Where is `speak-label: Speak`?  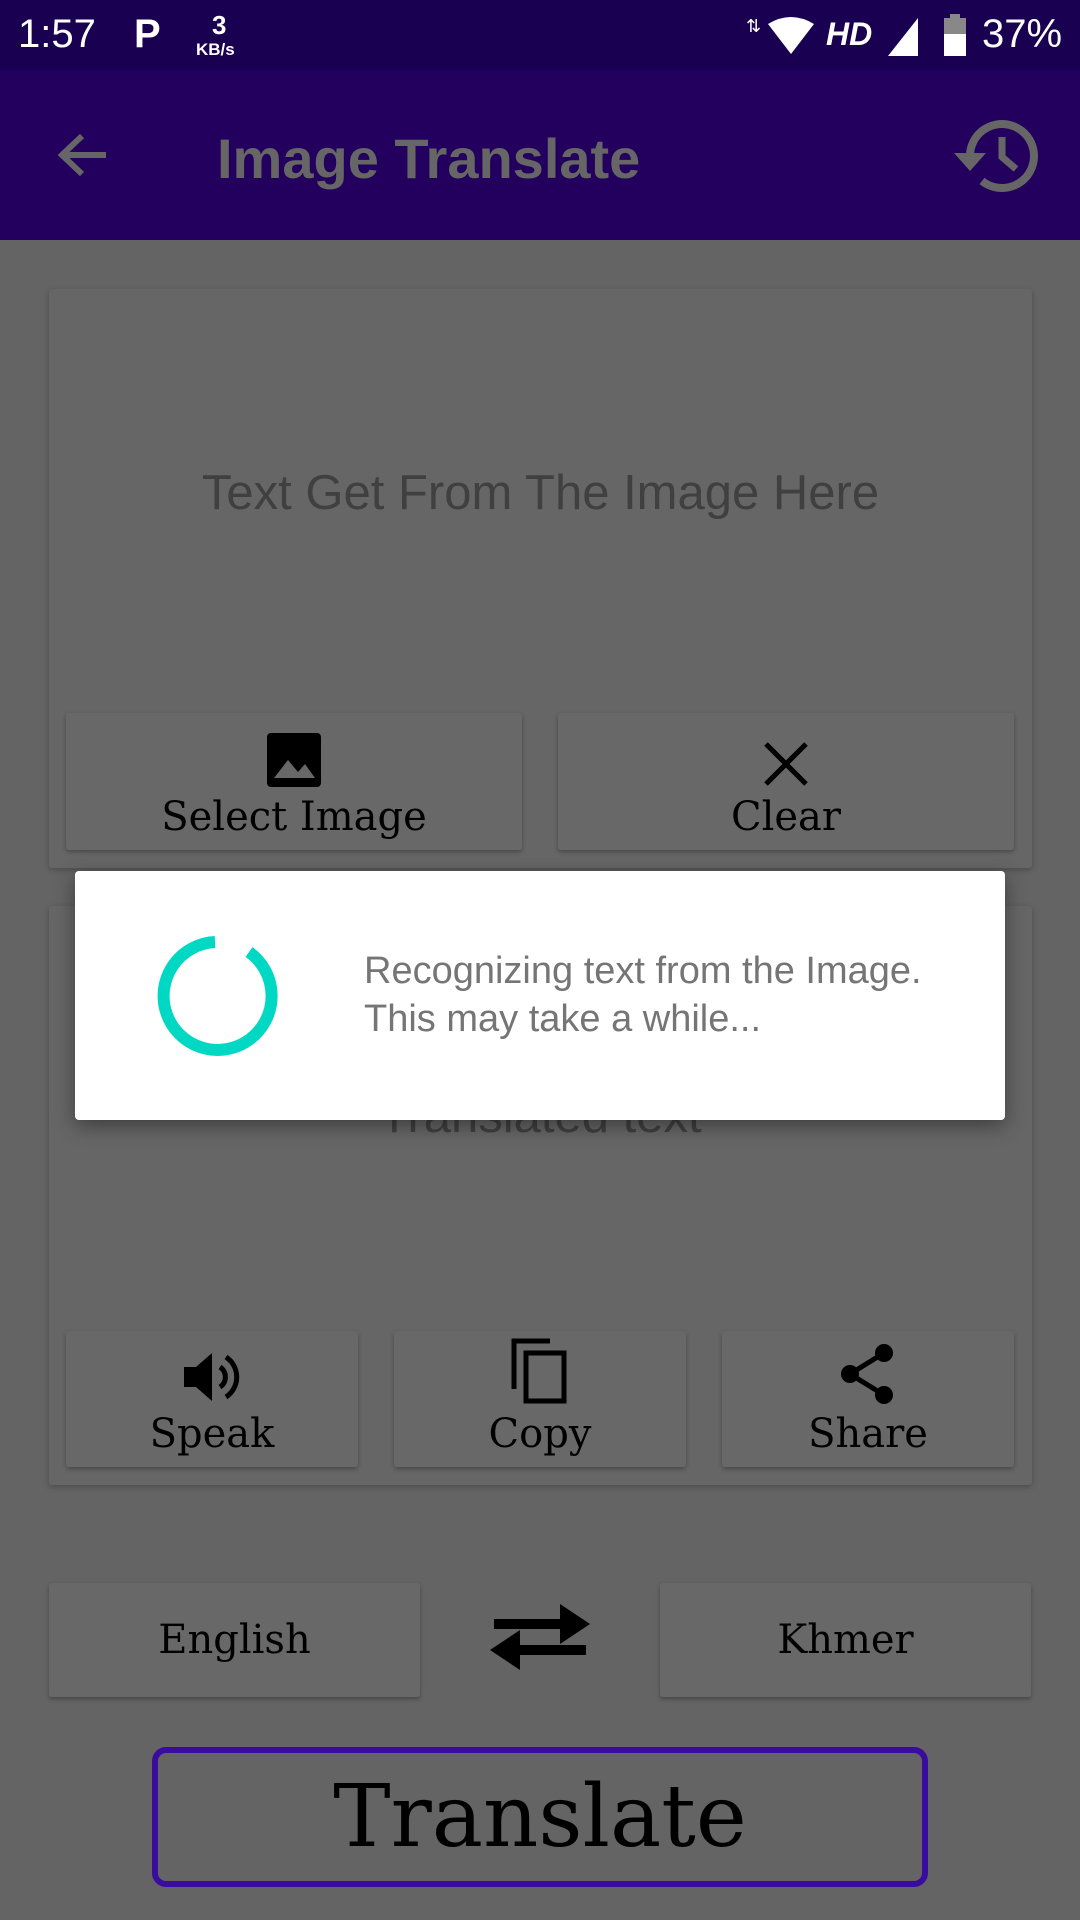
speak-label: Speak is located at coordinates (212, 1434).